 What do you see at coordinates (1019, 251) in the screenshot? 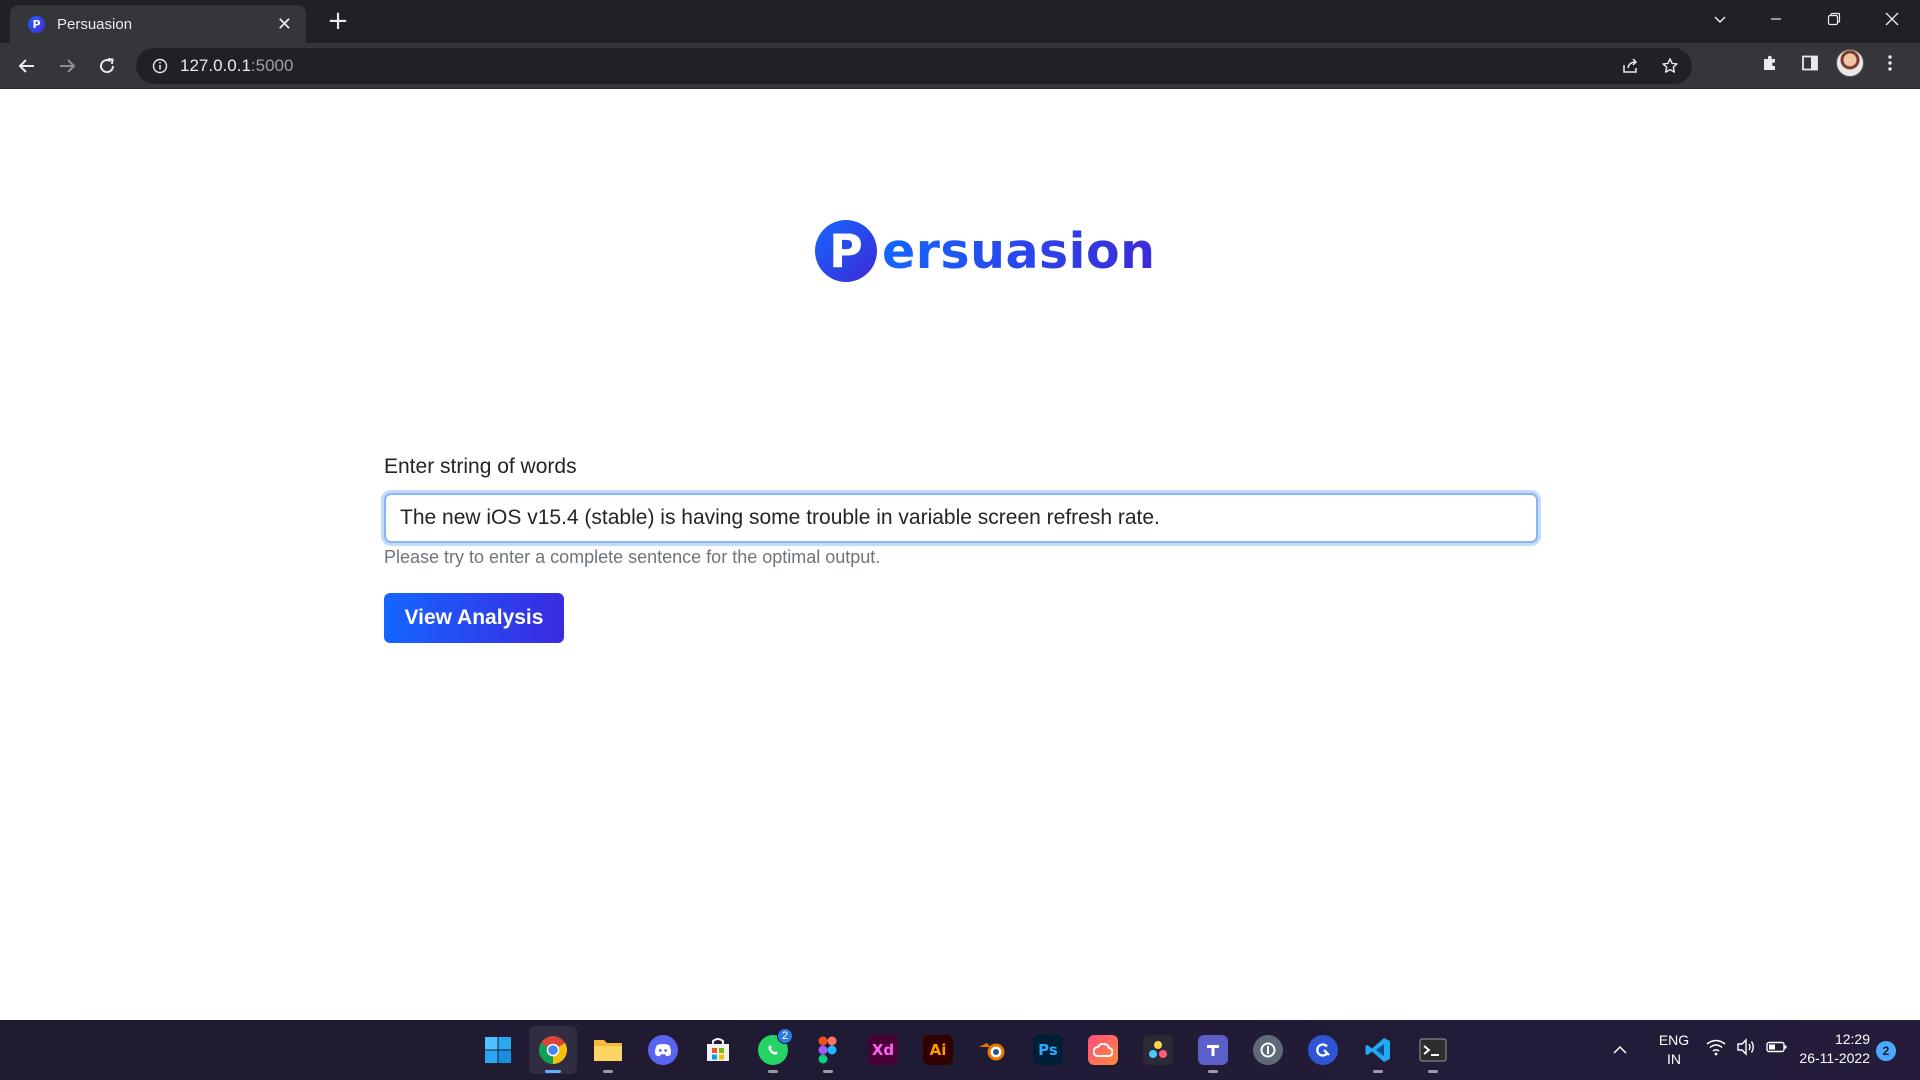
I see `logo-text: ersuasion` at bounding box center [1019, 251].